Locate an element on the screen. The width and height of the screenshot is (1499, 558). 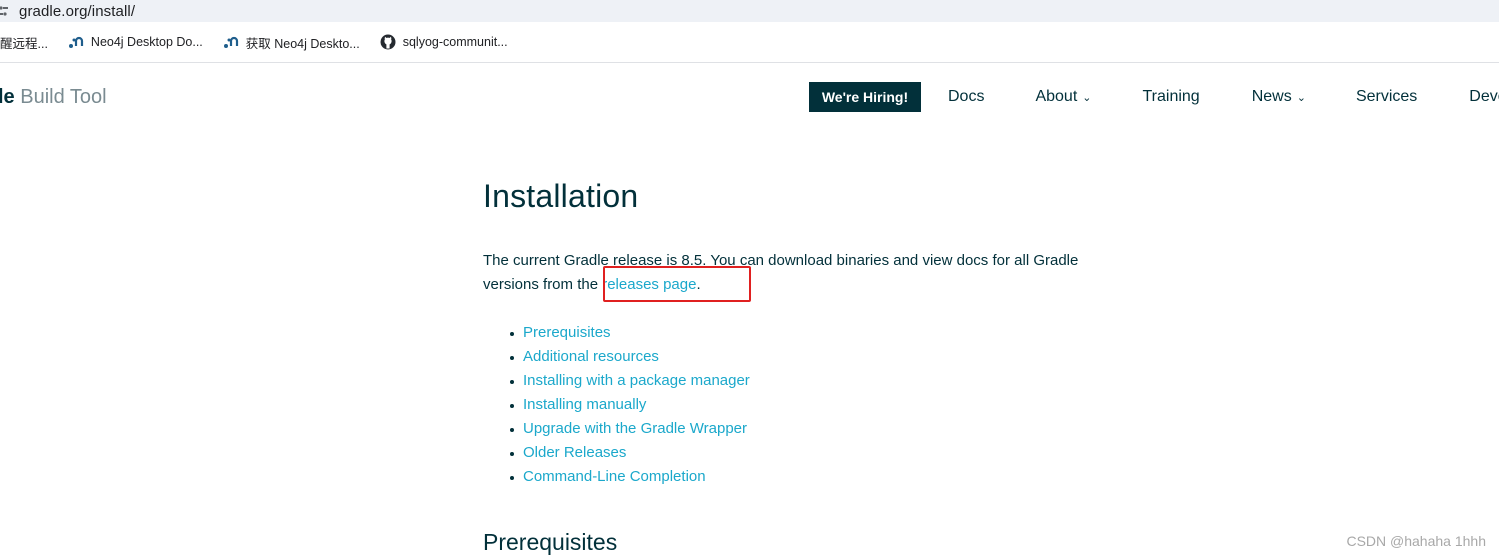
toc-link-older-releases: Older Releases is located at coordinates (574, 452).